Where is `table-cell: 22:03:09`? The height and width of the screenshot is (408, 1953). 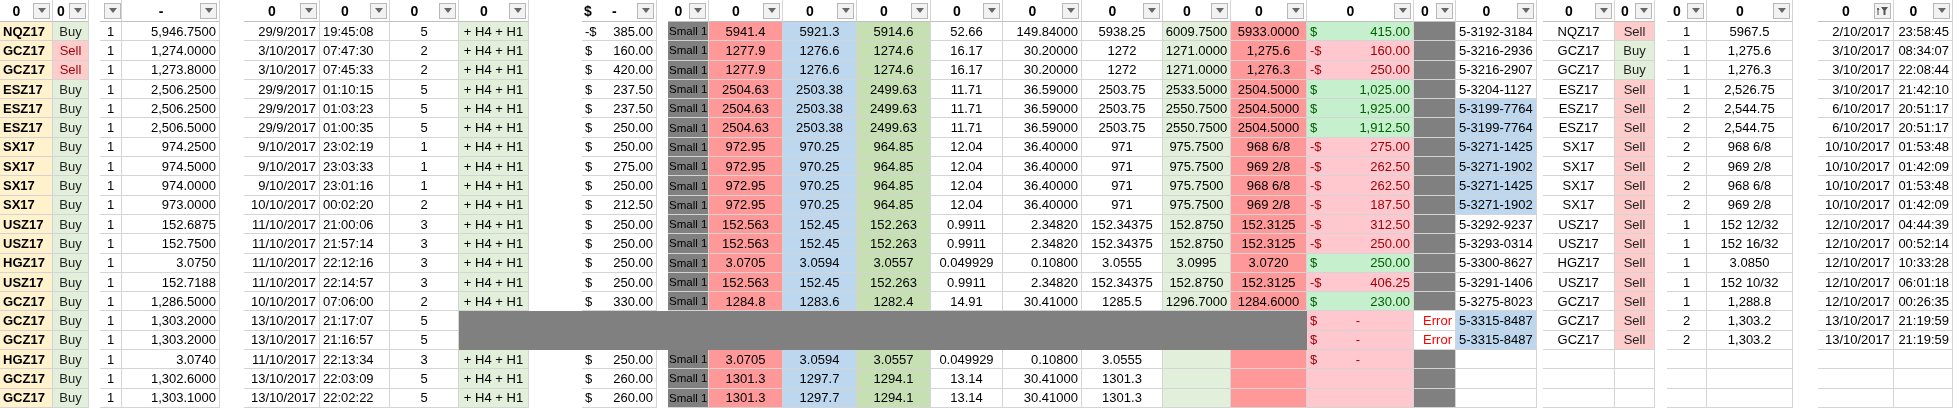
table-cell: 22:03:09 is located at coordinates (355, 379).